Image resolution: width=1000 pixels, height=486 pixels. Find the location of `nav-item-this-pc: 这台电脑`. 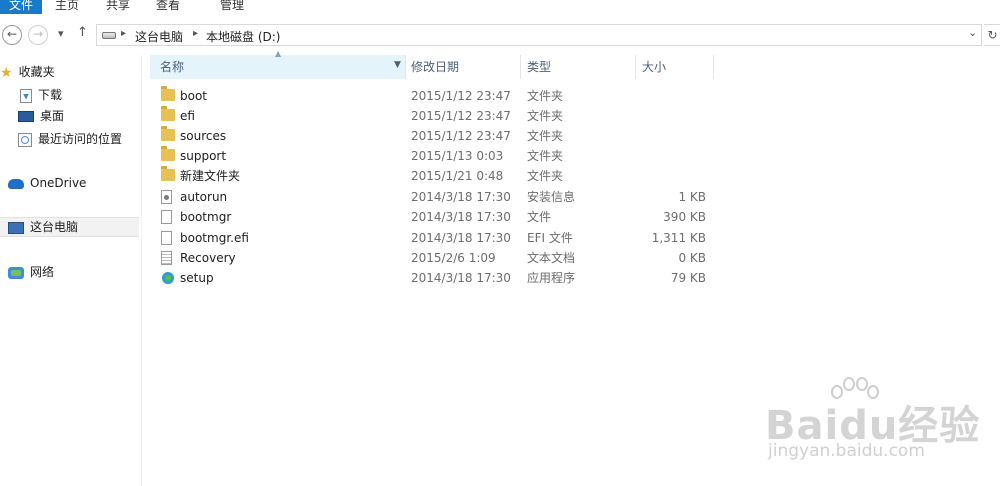

nav-item-this-pc: 这台电脑 is located at coordinates (69, 227).